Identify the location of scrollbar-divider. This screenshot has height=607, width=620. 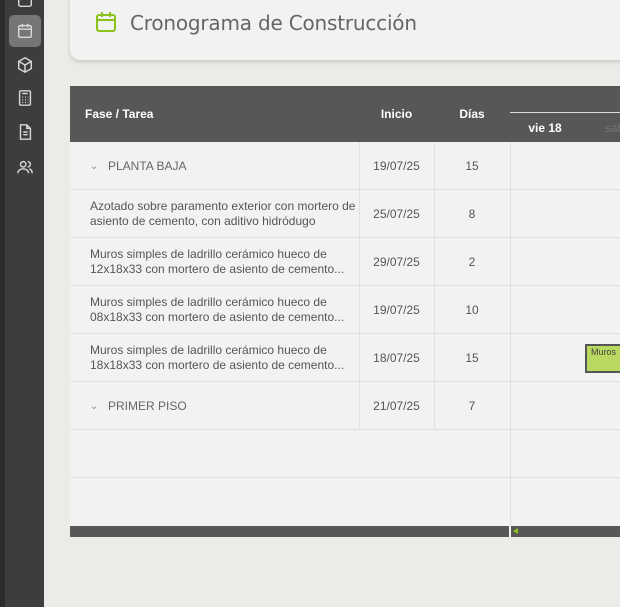
(510, 531).